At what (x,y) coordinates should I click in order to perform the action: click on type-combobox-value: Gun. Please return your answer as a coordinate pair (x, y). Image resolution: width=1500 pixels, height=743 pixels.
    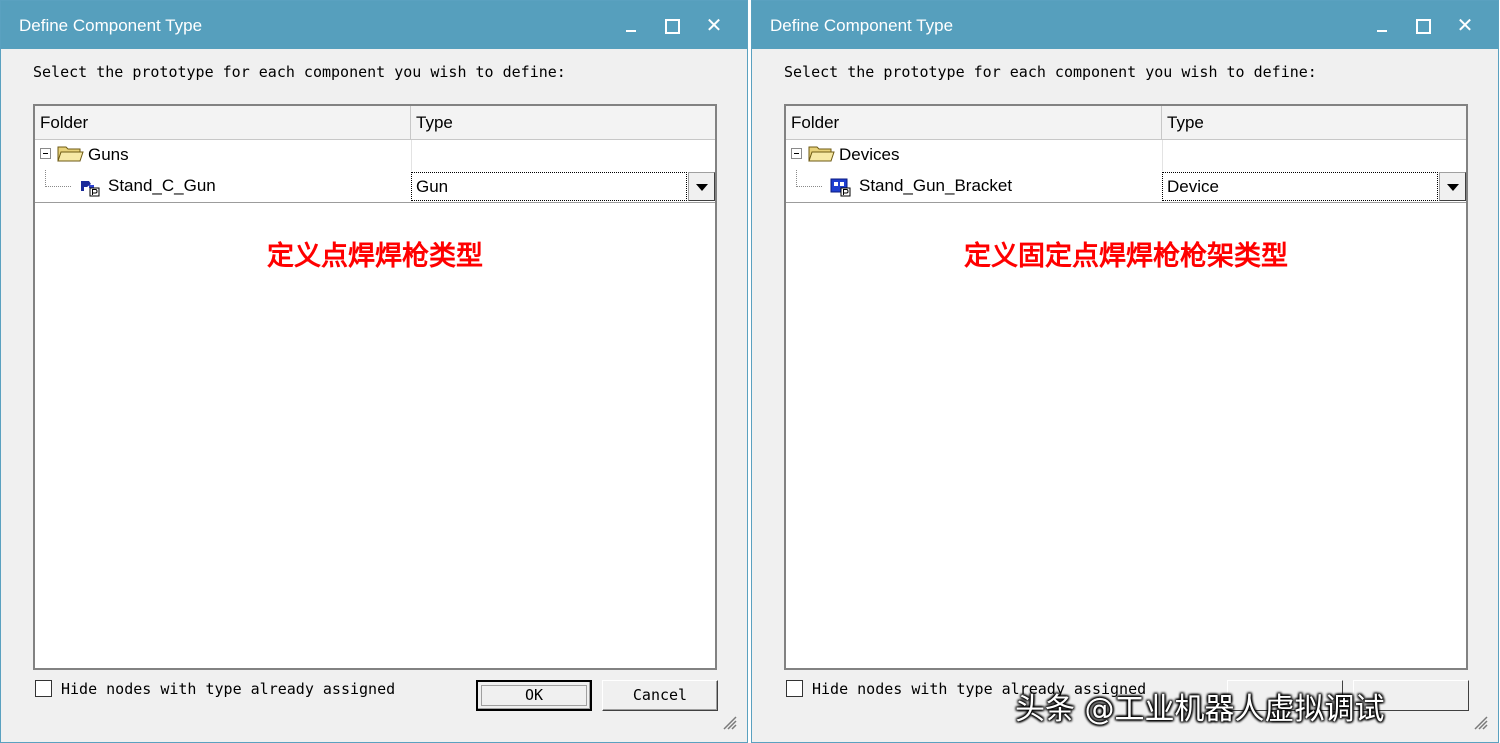
    Looking at the image, I should click on (549, 186).